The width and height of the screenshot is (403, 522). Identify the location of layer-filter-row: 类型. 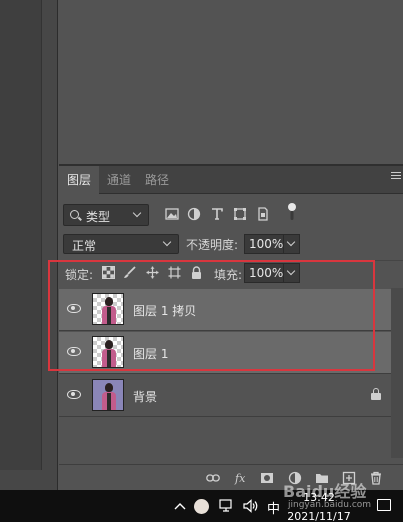
(230, 214).